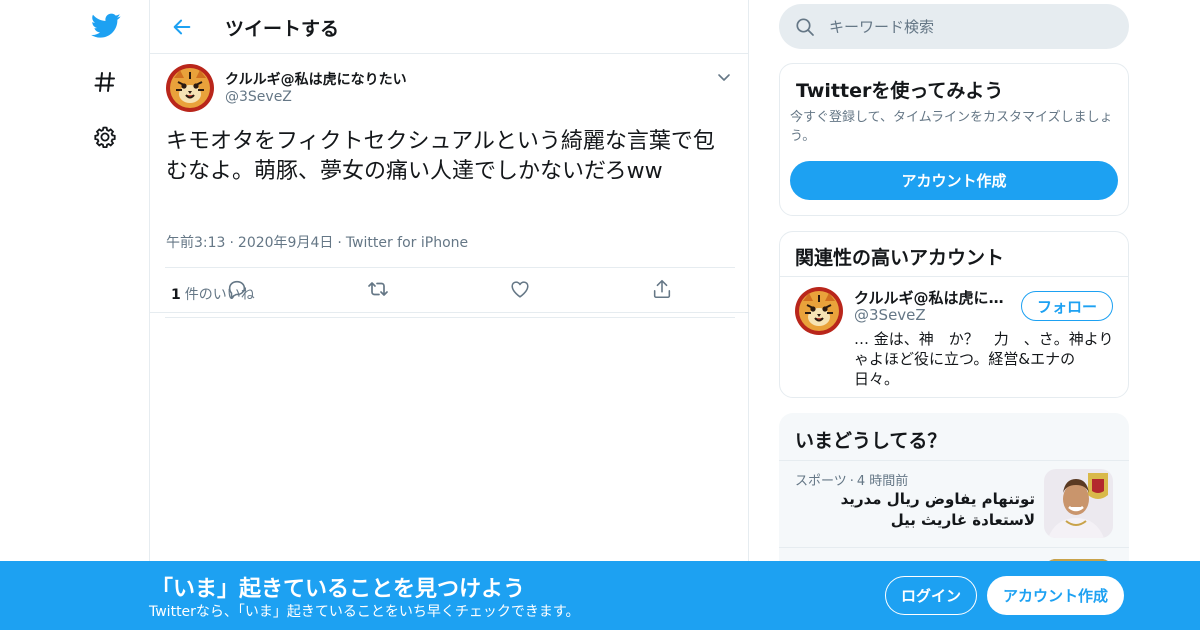 Image resolution: width=1200 pixels, height=630 pixels. Describe the element at coordinates (969, 26) in the screenshot. I see `search-input` at that location.